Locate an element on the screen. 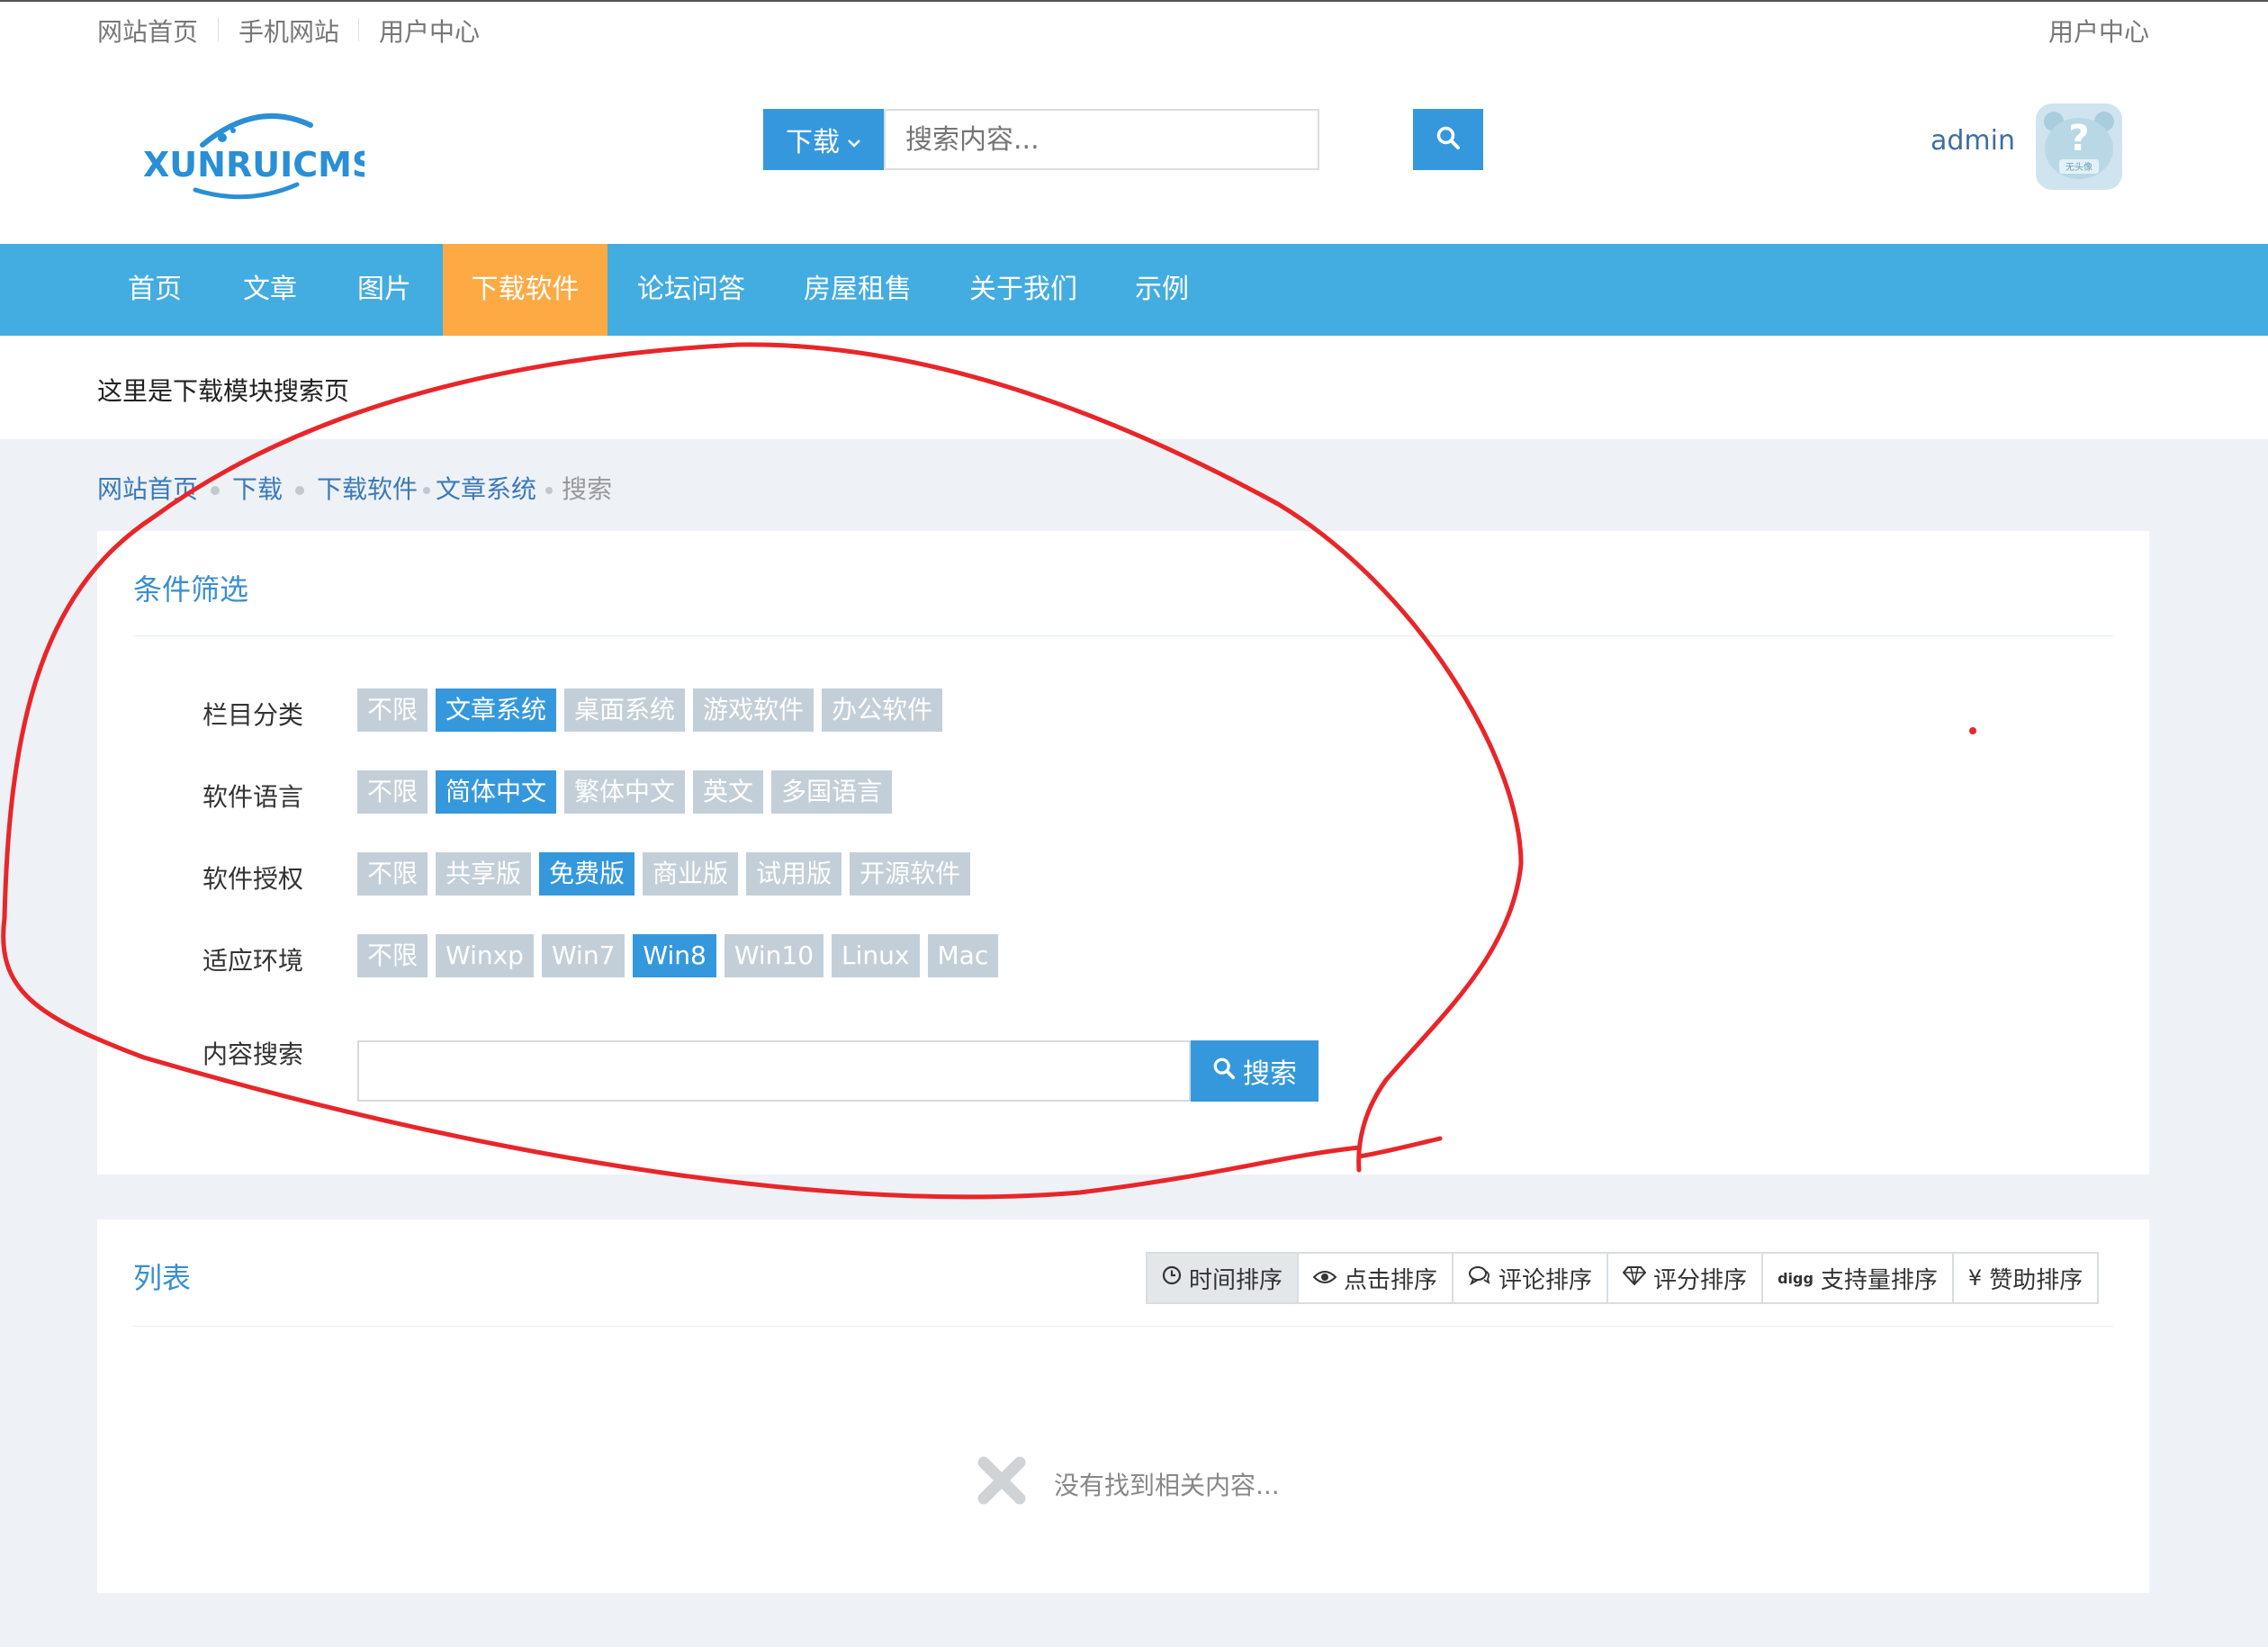 The width and height of the screenshot is (2268, 1647). sort-button-group: 时间排序 点击排序 评论排序 评分排序 digg 支持量排序 ¥ 赞助排序 is located at coordinates (1623, 1278).